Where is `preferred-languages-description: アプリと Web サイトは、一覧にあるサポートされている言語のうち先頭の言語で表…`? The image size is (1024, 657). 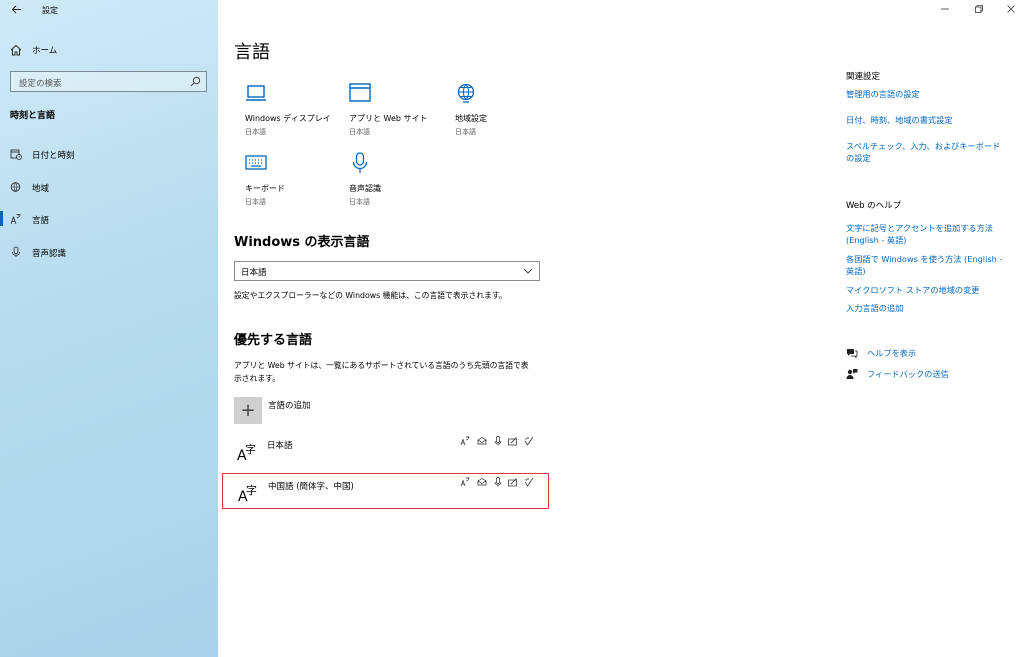
preferred-languages-description: アプリと Web サイトは、一覧にあるサポートされている言語のうち先頭の言語で表… is located at coordinates (381, 372).